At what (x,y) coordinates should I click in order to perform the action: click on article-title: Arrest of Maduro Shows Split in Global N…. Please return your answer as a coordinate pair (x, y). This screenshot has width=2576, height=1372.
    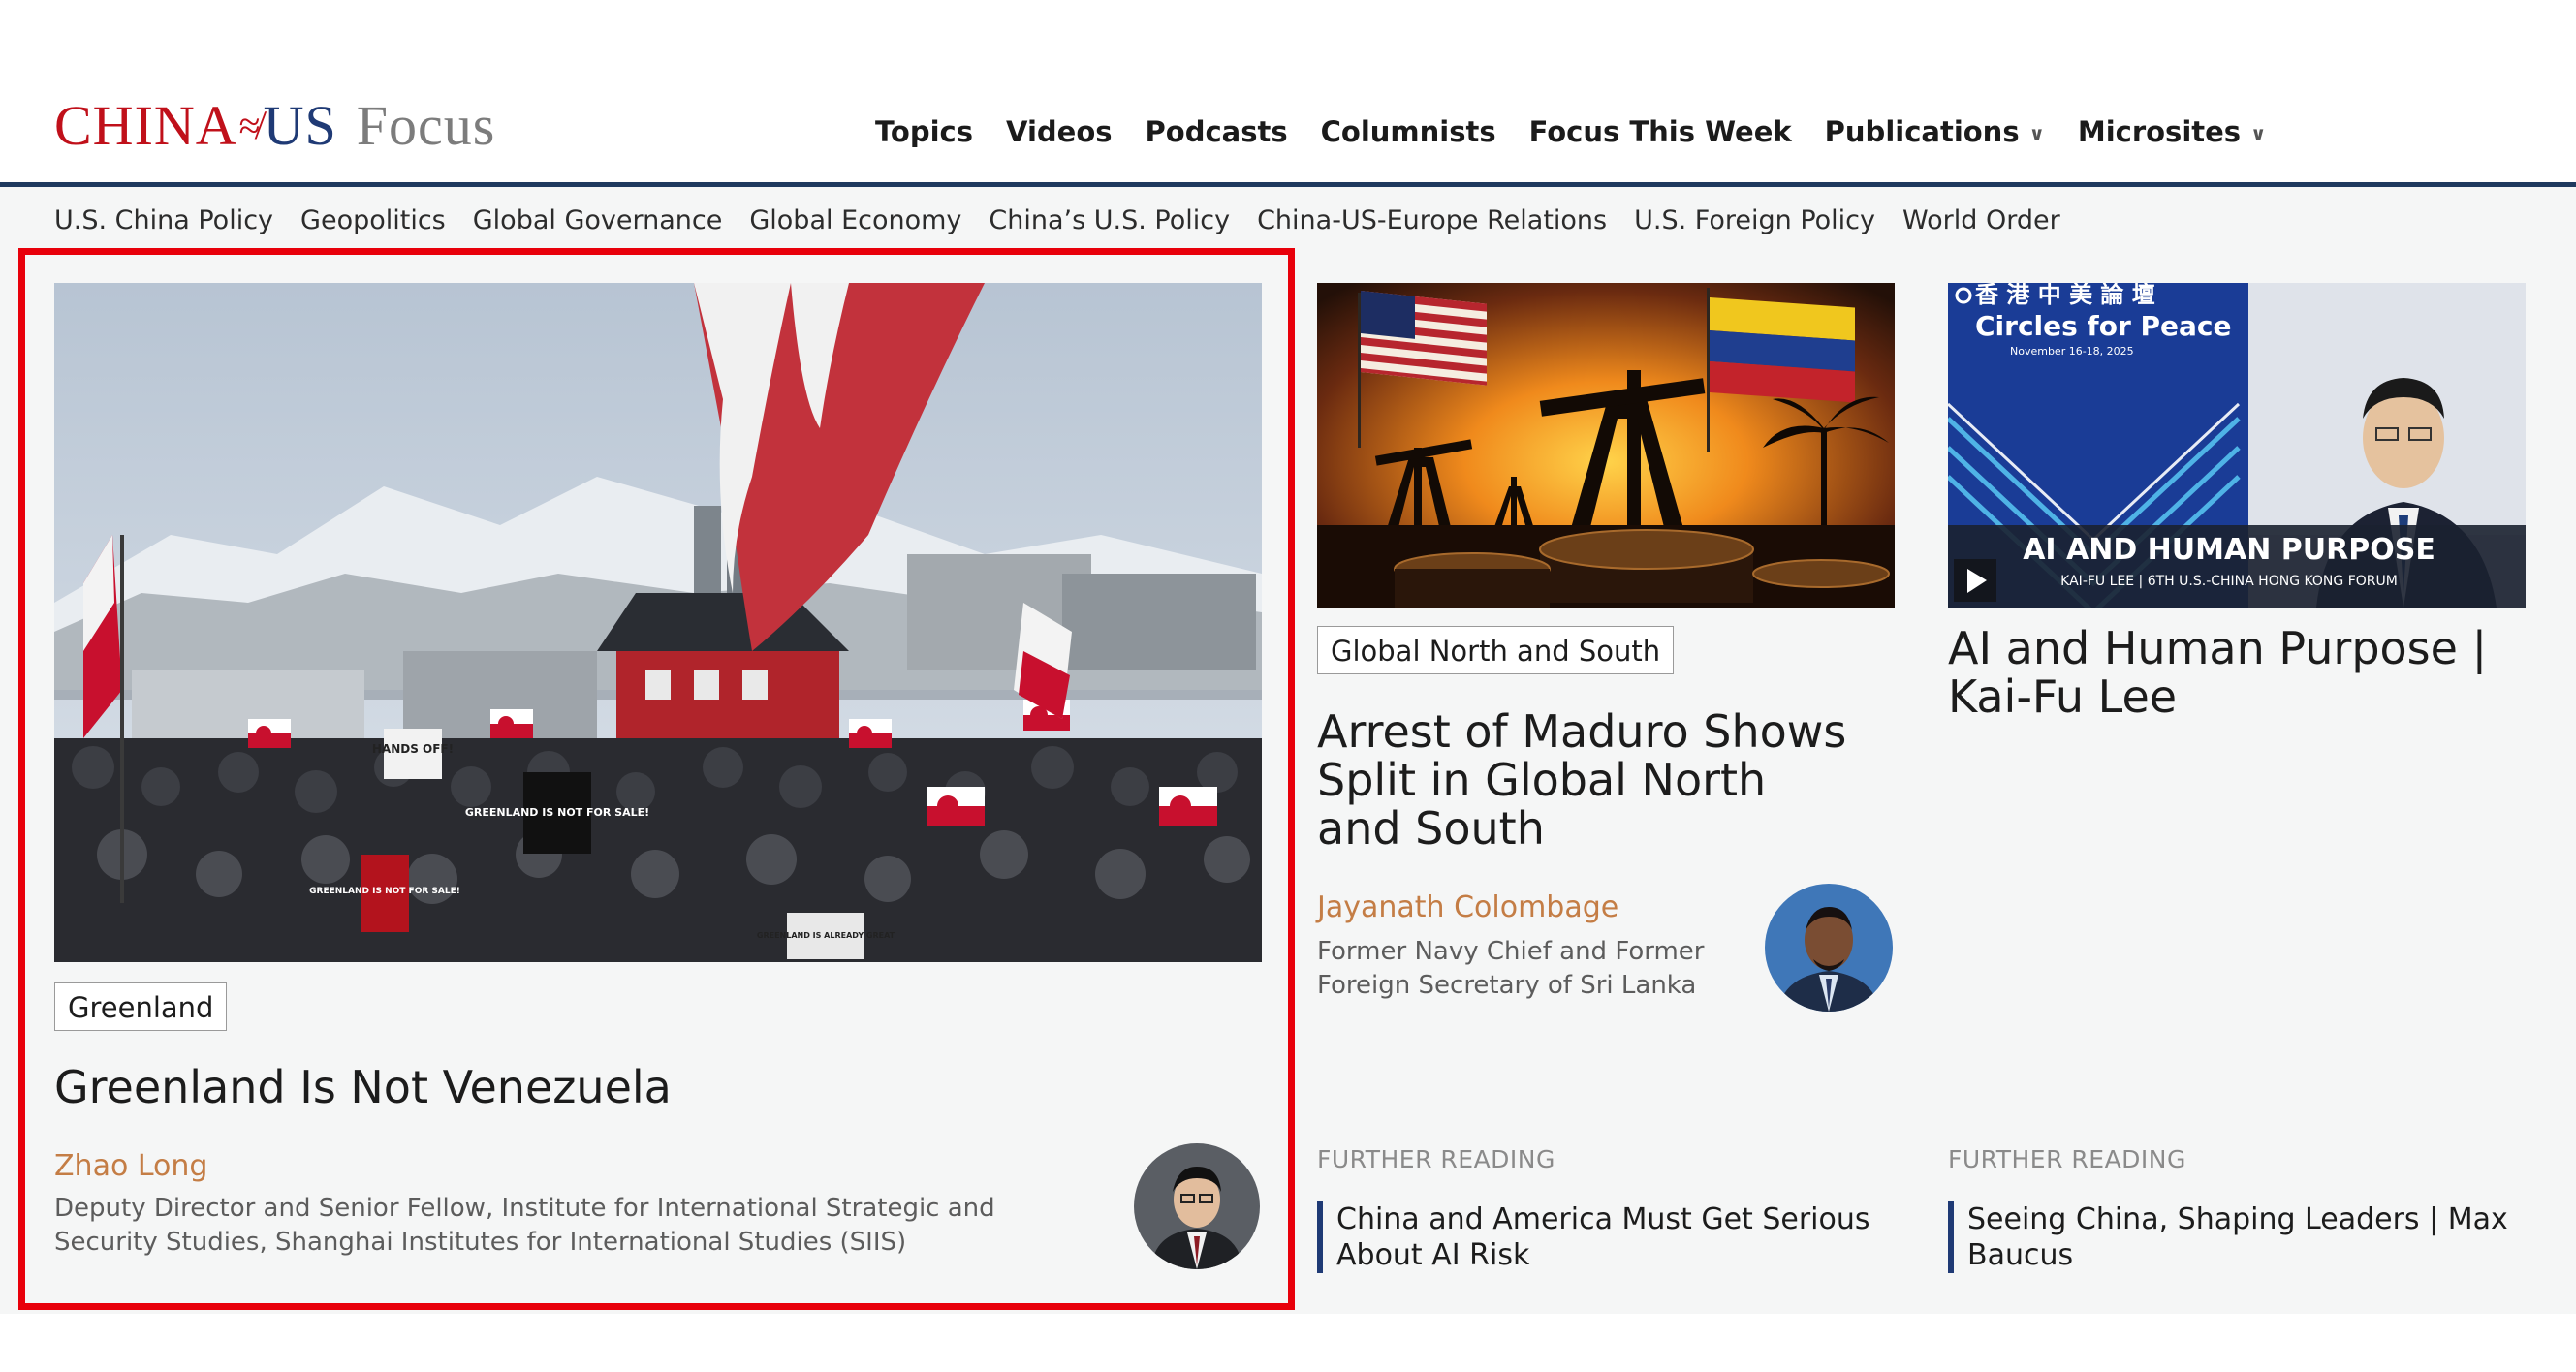
    Looking at the image, I should click on (1588, 780).